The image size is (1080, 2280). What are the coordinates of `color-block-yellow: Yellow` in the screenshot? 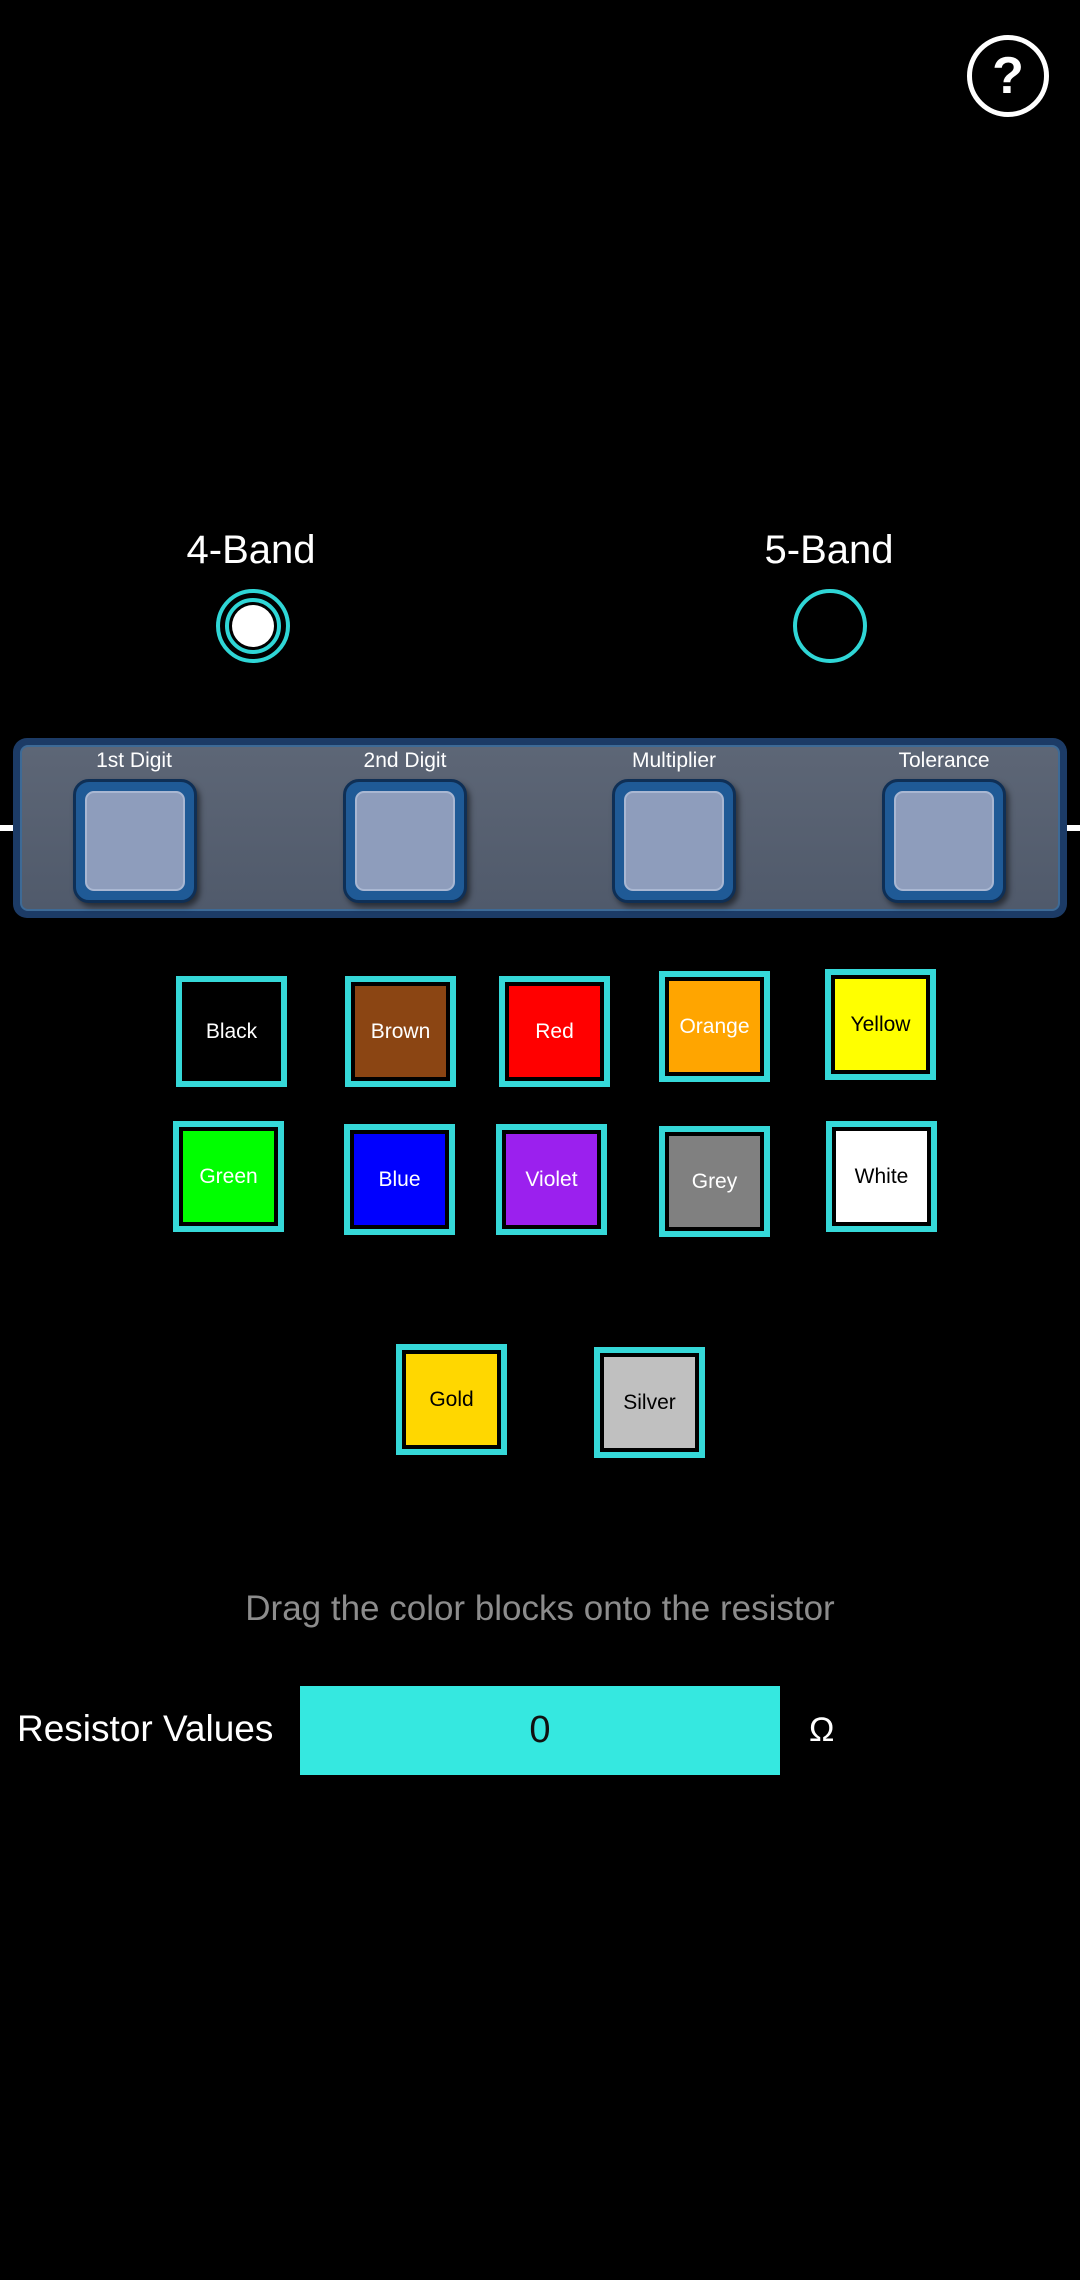 It's located at (880, 1024).